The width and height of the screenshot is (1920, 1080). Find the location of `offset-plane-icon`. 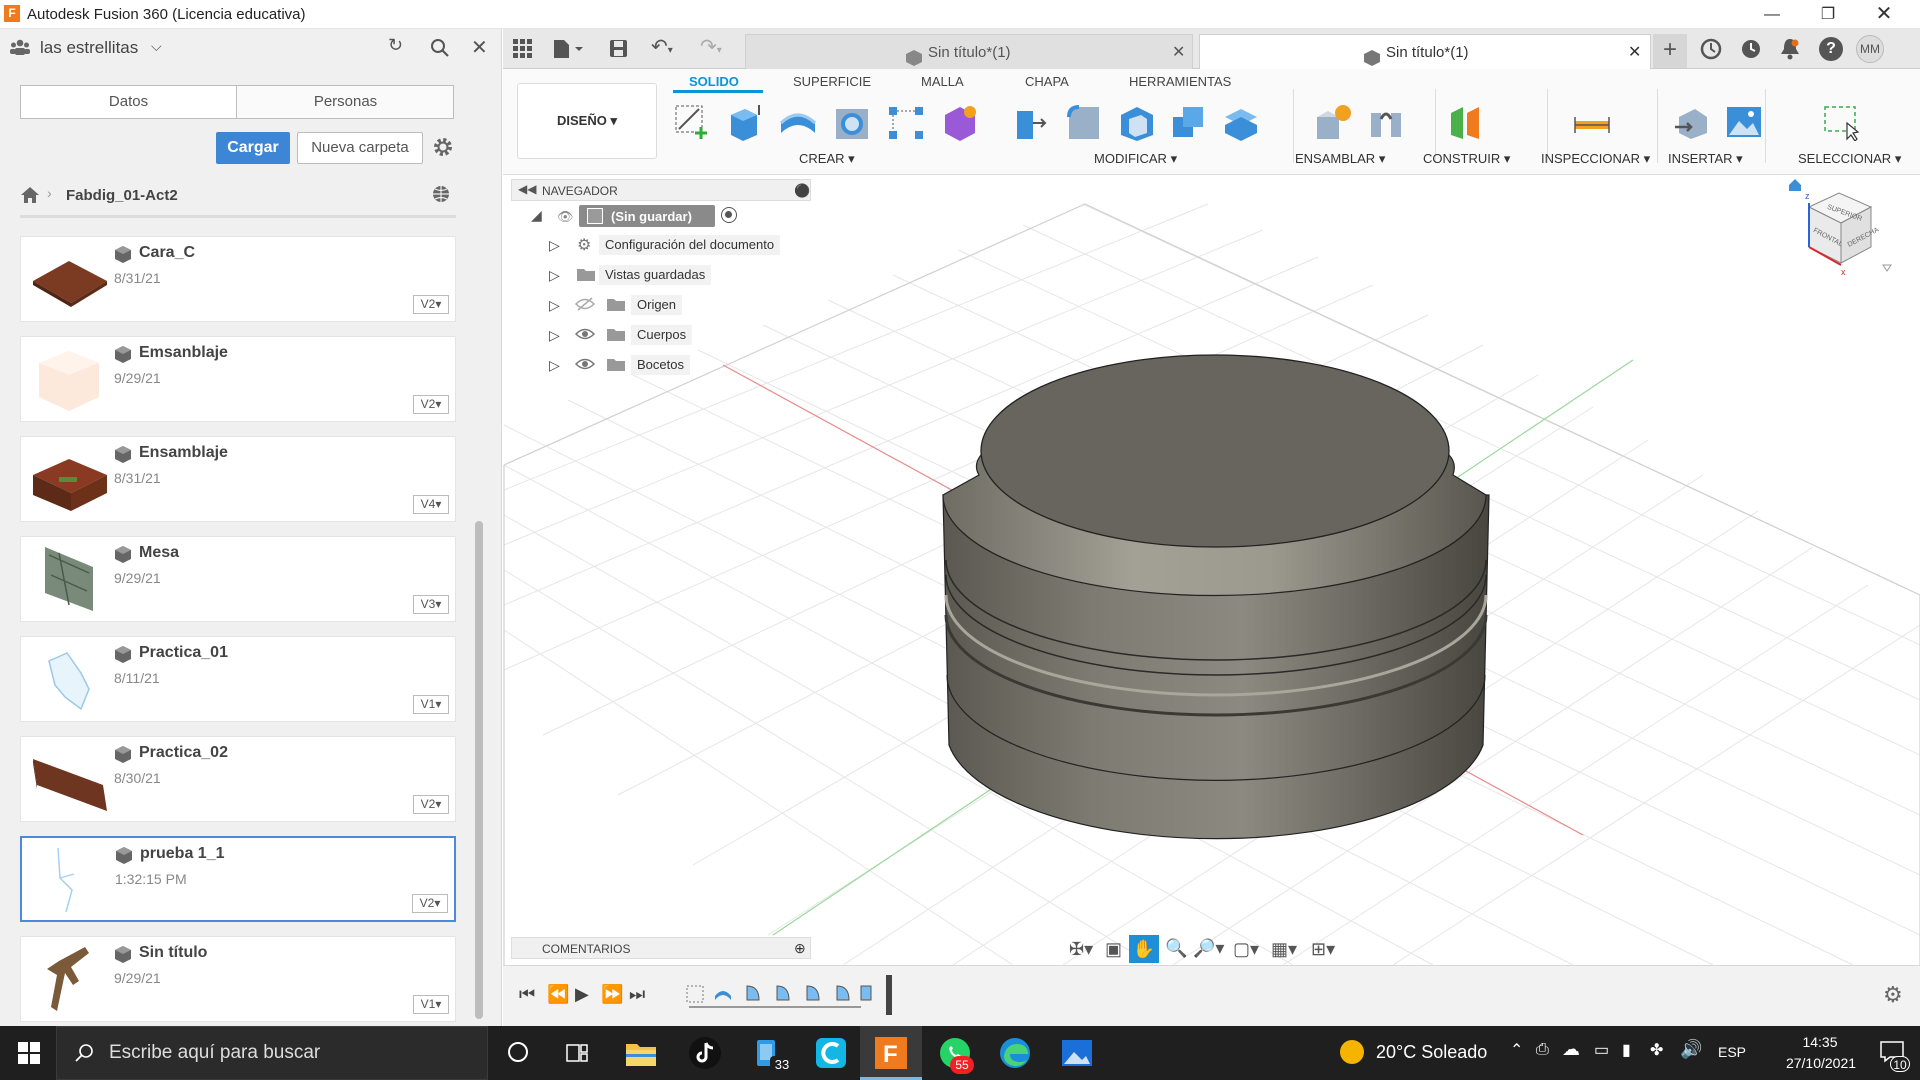

offset-plane-icon is located at coordinates (1466, 122).